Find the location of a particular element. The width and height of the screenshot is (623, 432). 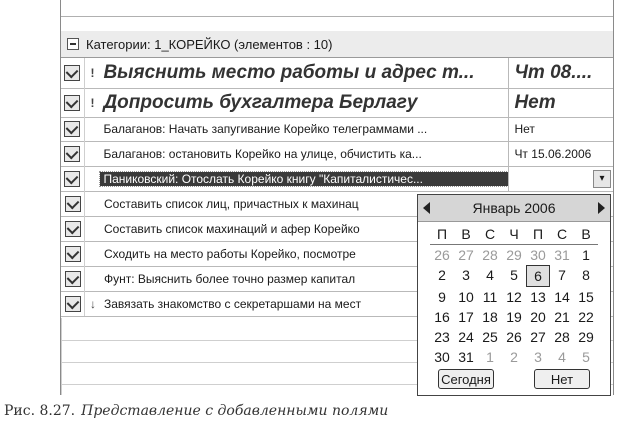

task-row: ! Допросить бухгалтера Берлагу Нет is located at coordinates (337, 103).